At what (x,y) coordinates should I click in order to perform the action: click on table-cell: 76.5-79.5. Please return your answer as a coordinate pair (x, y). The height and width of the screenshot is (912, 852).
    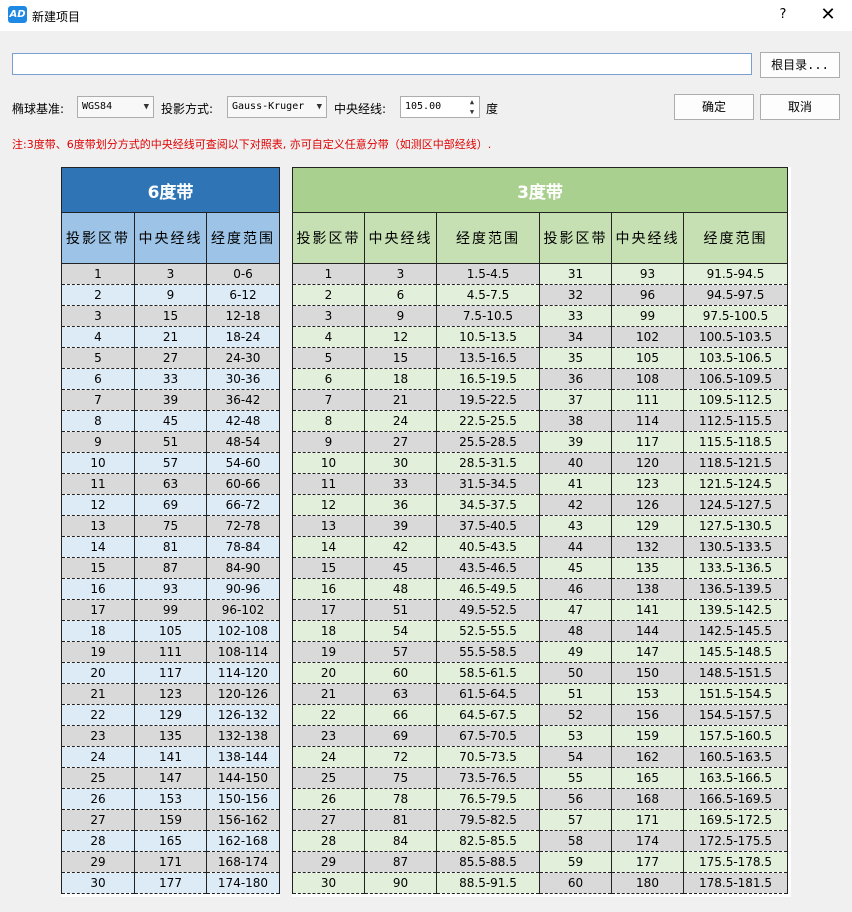
    Looking at the image, I should click on (488, 799).